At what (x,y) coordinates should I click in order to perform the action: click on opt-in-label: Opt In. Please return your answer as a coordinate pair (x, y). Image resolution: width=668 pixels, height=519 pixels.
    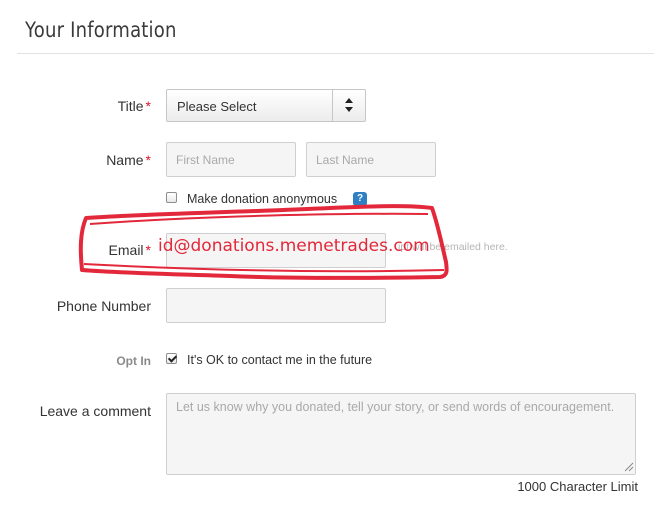
    Looking at the image, I should click on (133, 361).